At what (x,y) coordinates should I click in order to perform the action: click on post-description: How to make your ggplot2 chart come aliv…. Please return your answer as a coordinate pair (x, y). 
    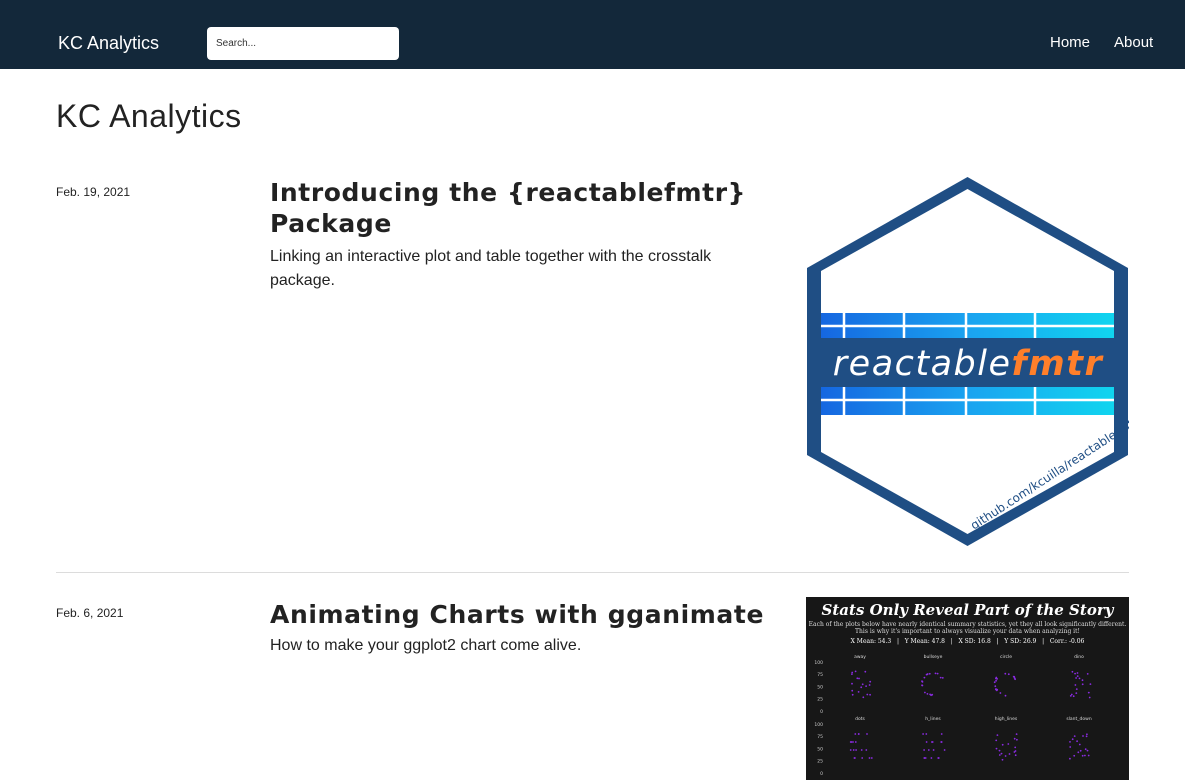
    Looking at the image, I should click on (426, 645).